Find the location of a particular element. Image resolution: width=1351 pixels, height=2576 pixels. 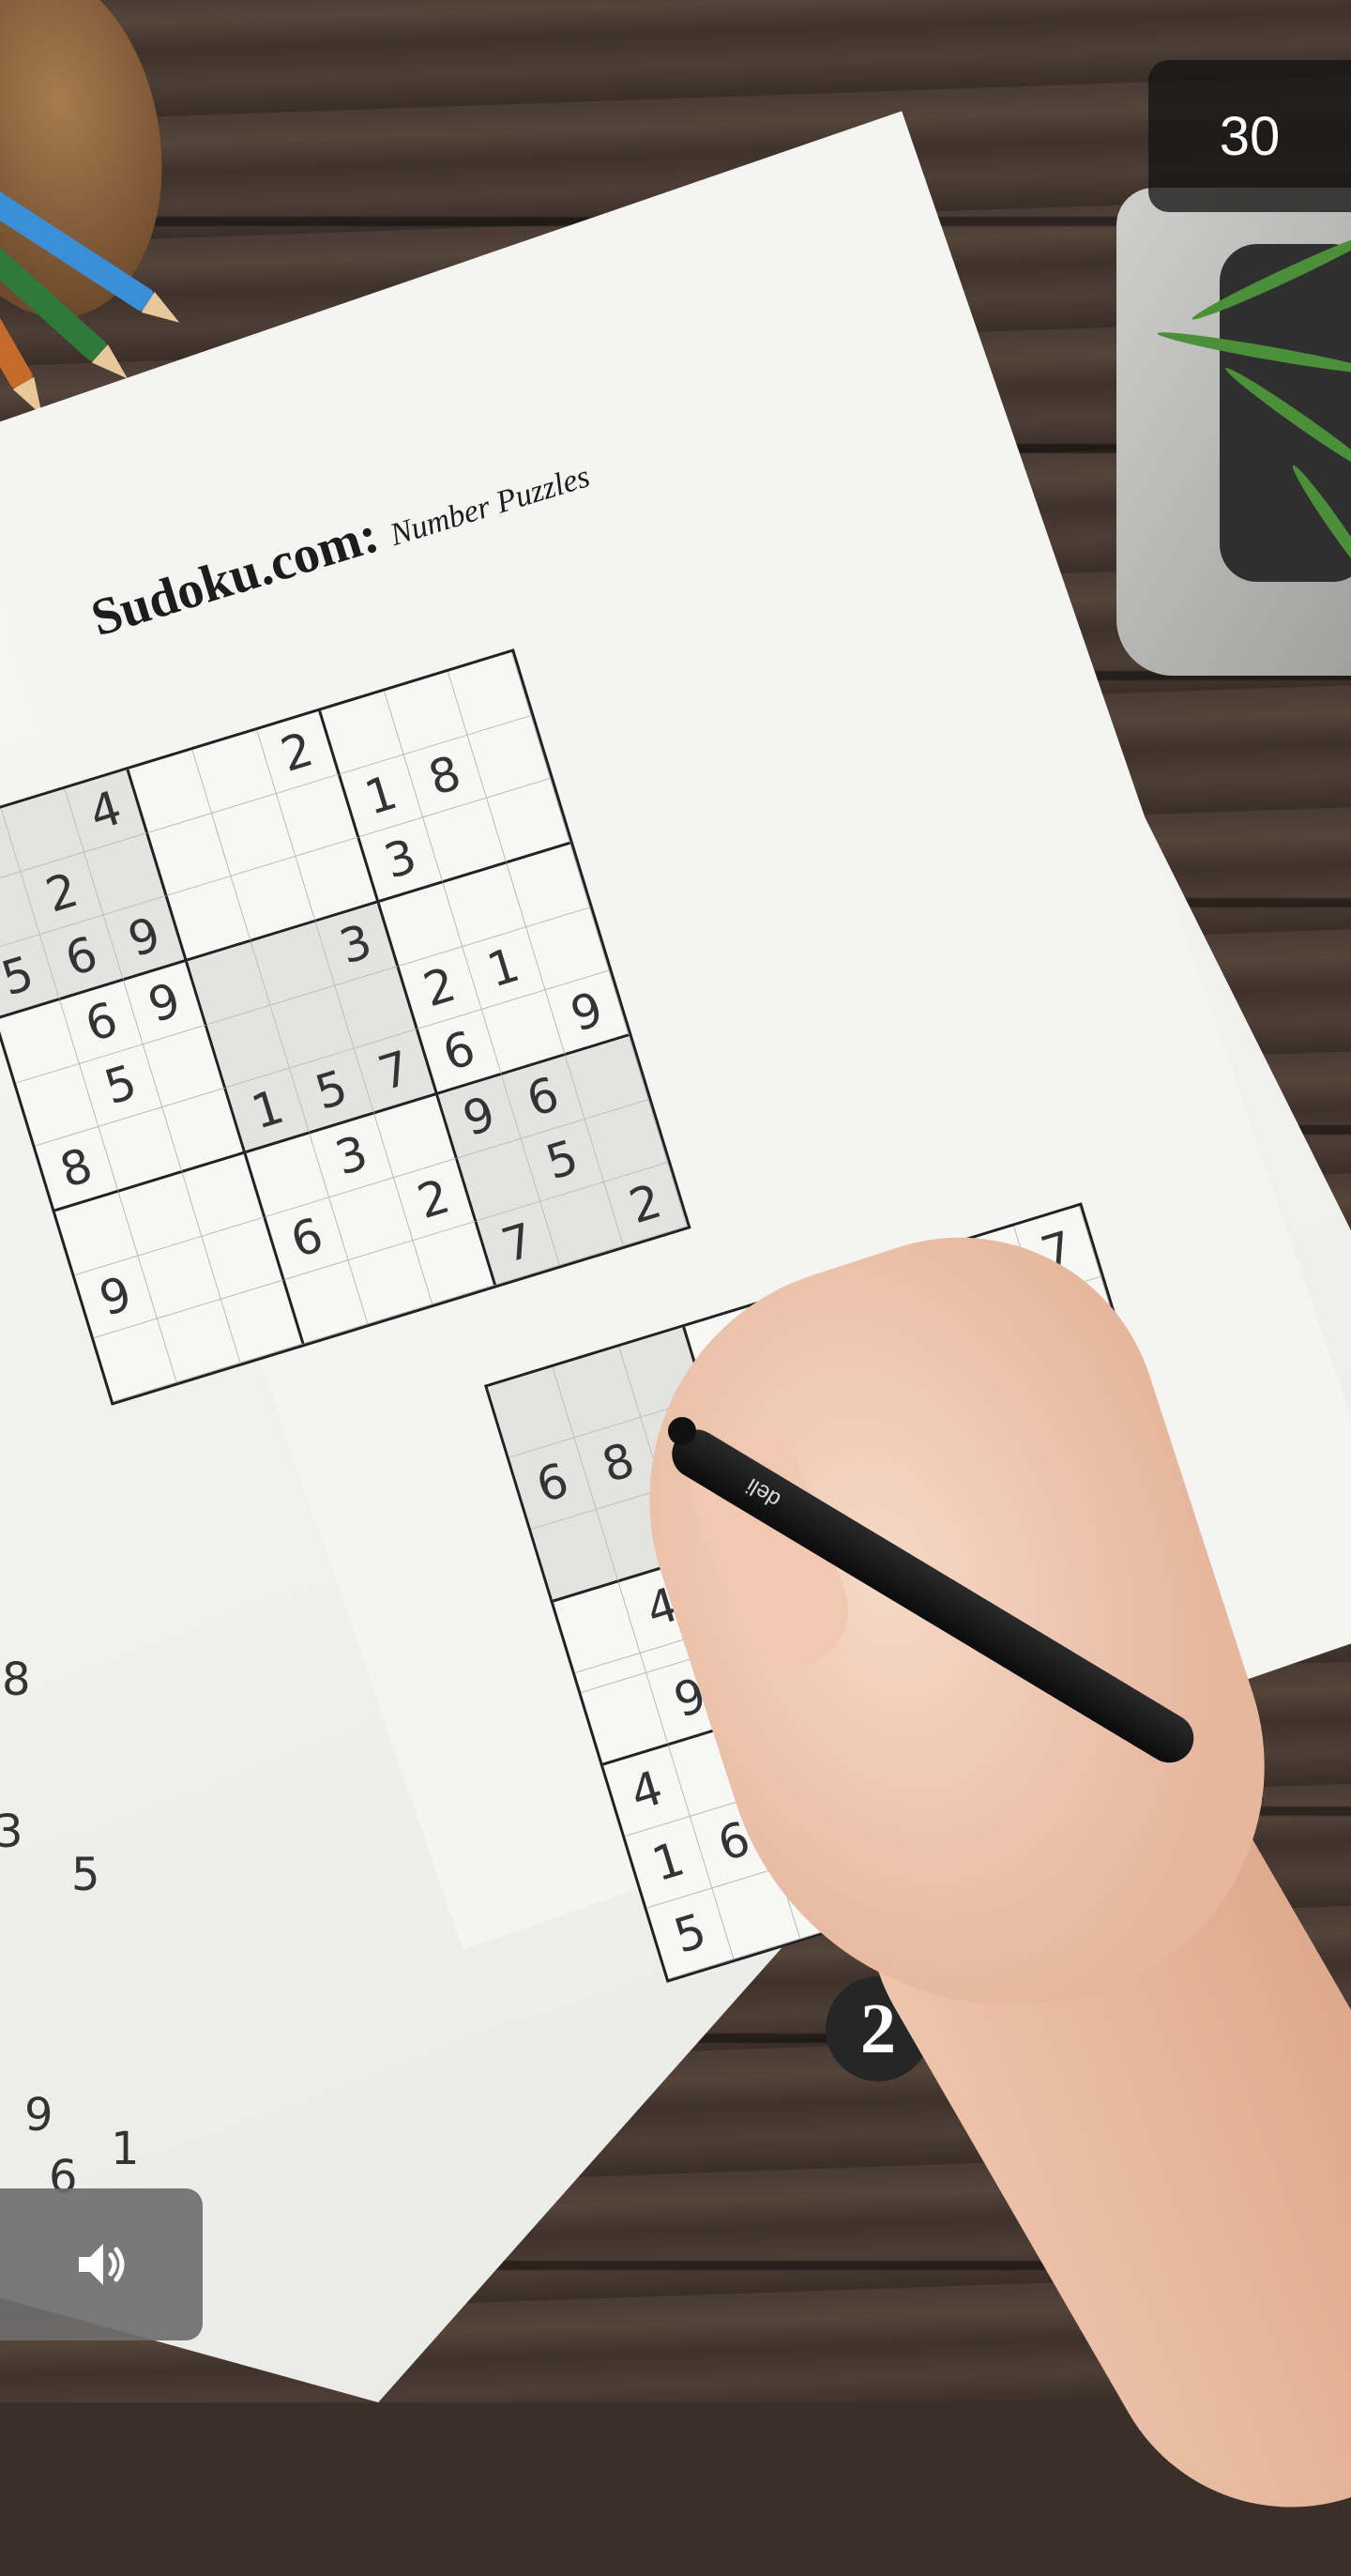

speaker-icon is located at coordinates (102, 2264).